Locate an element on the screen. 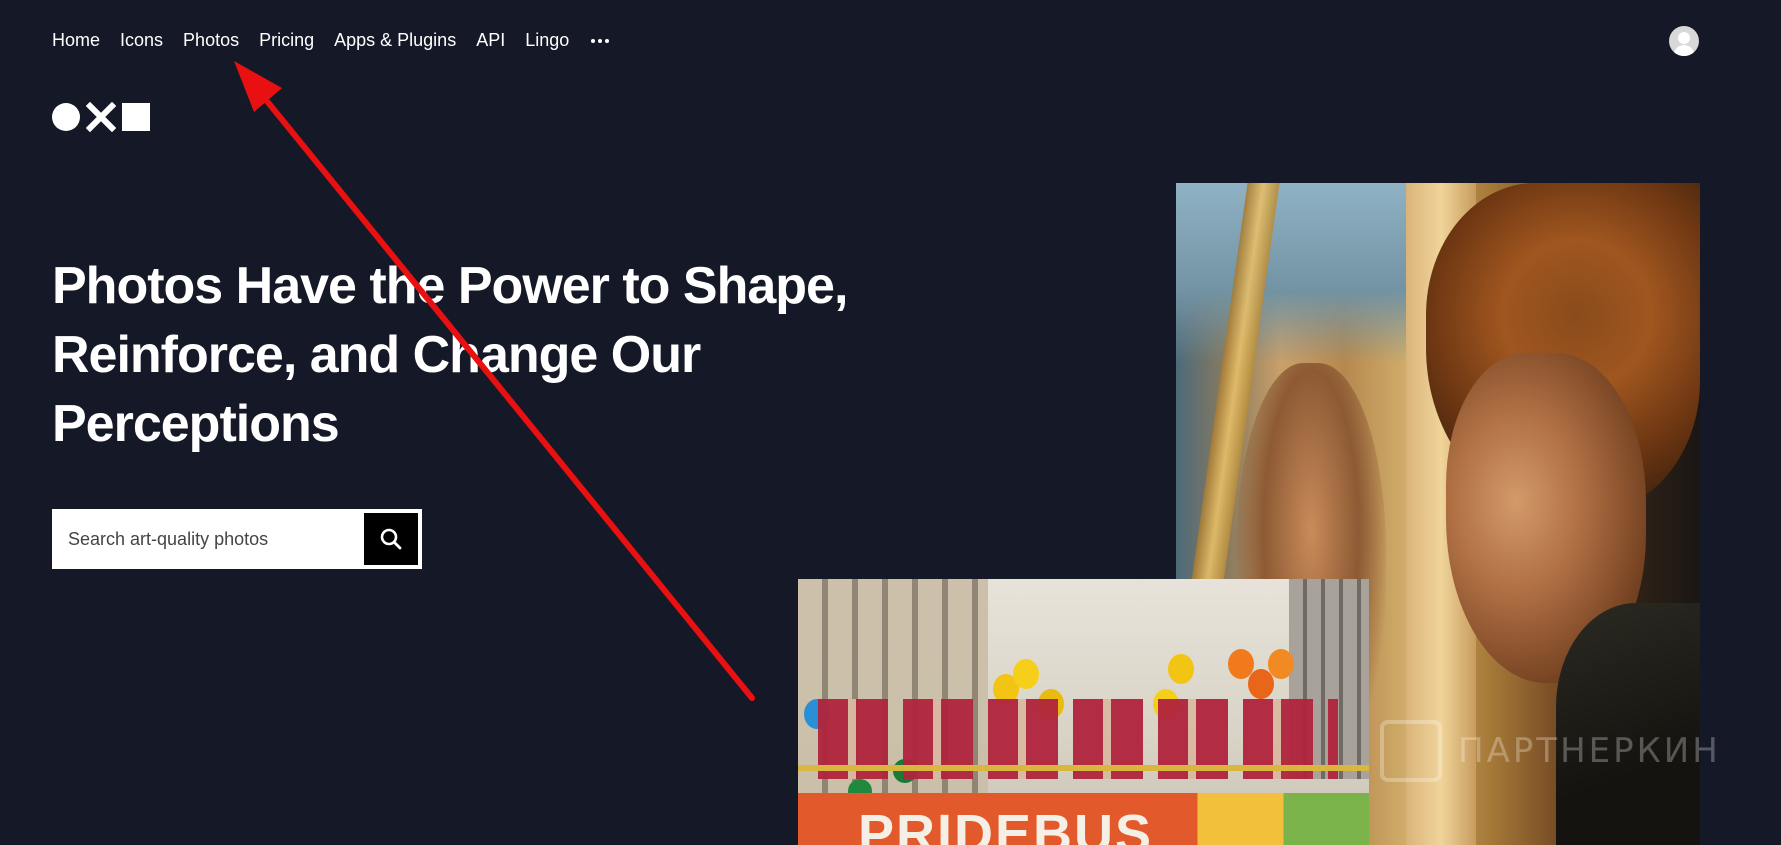  nav-item-lingo: Lingo is located at coordinates (547, 40).